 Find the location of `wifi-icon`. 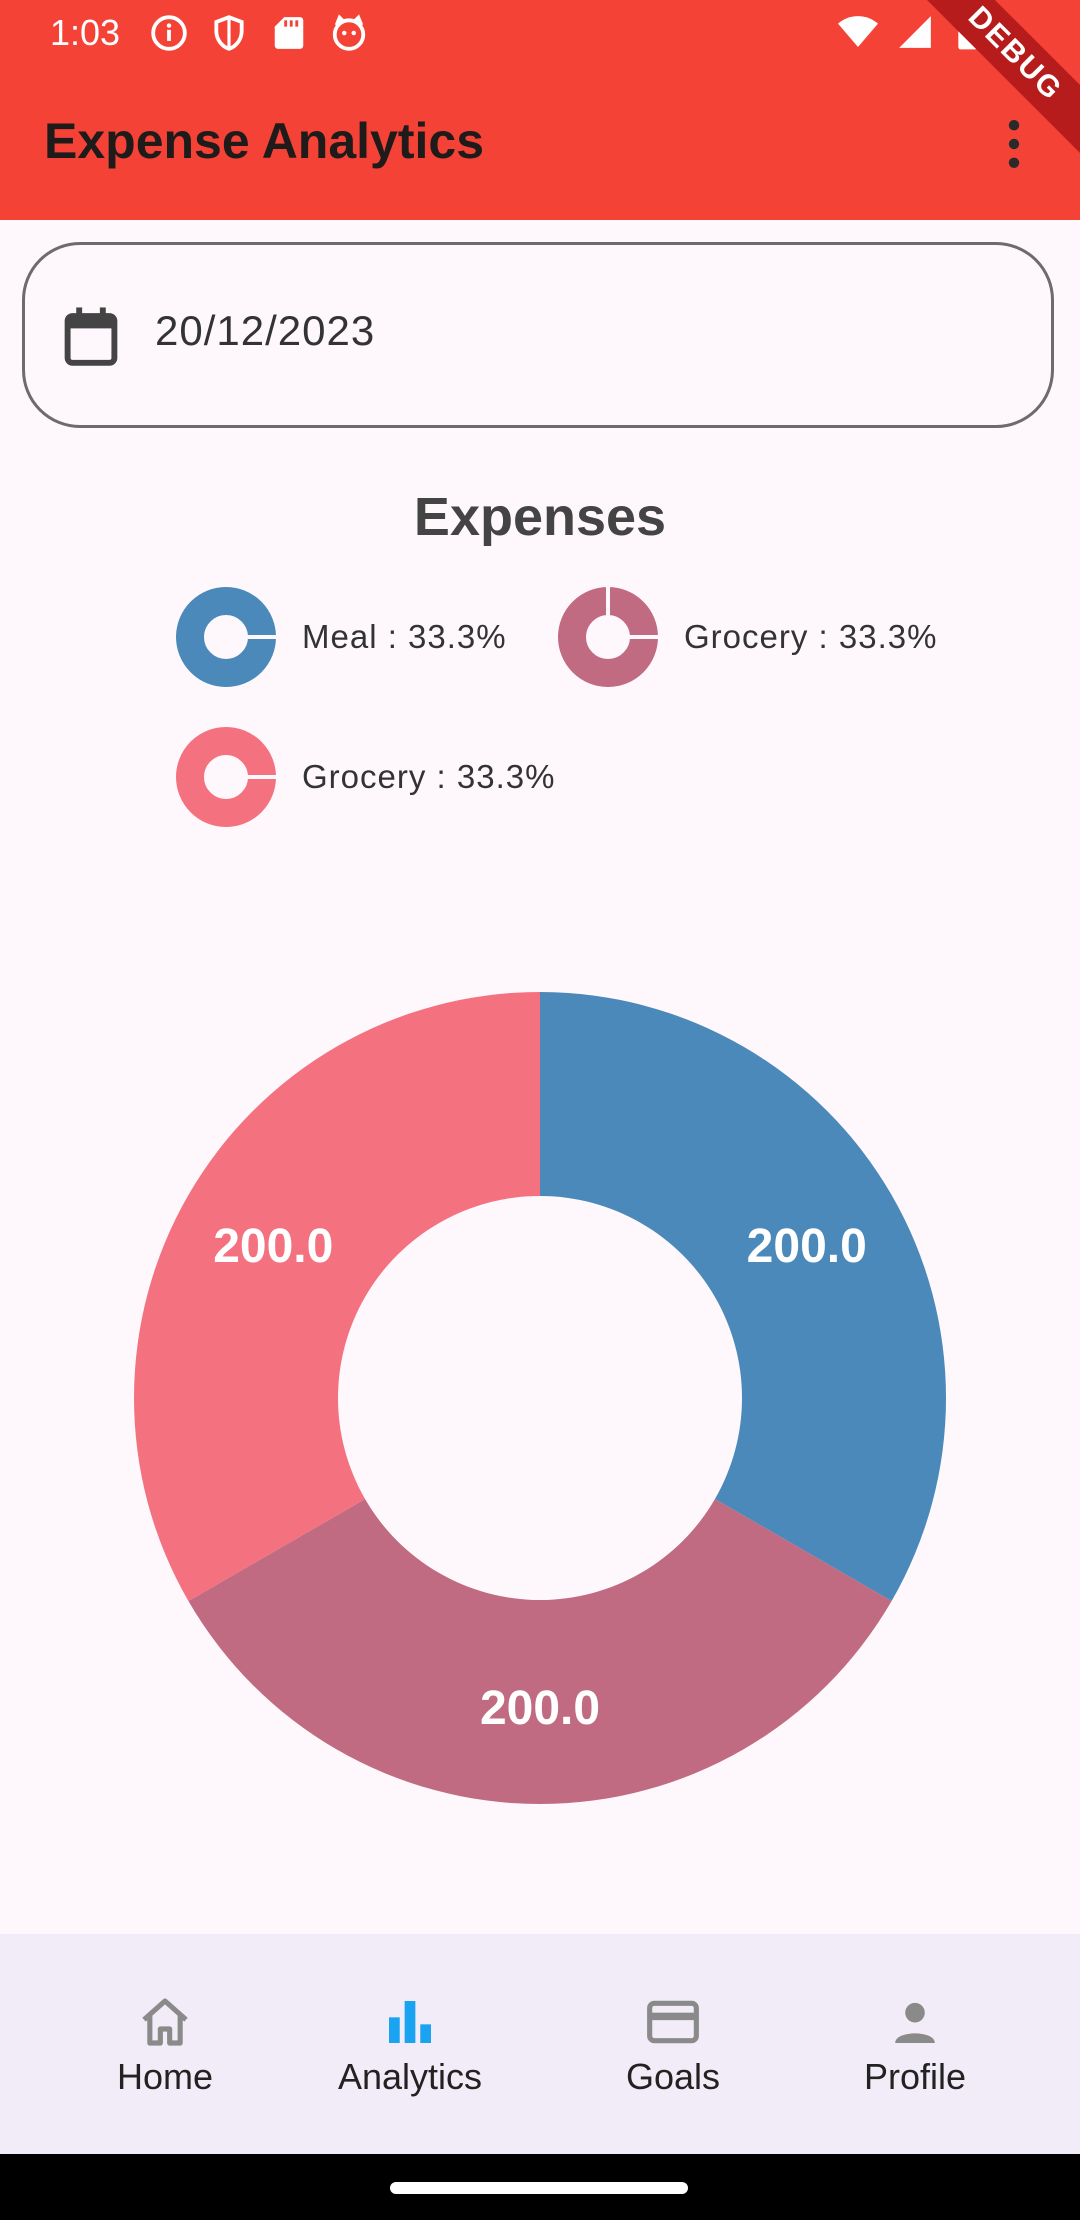

wifi-icon is located at coordinates (858, 34).